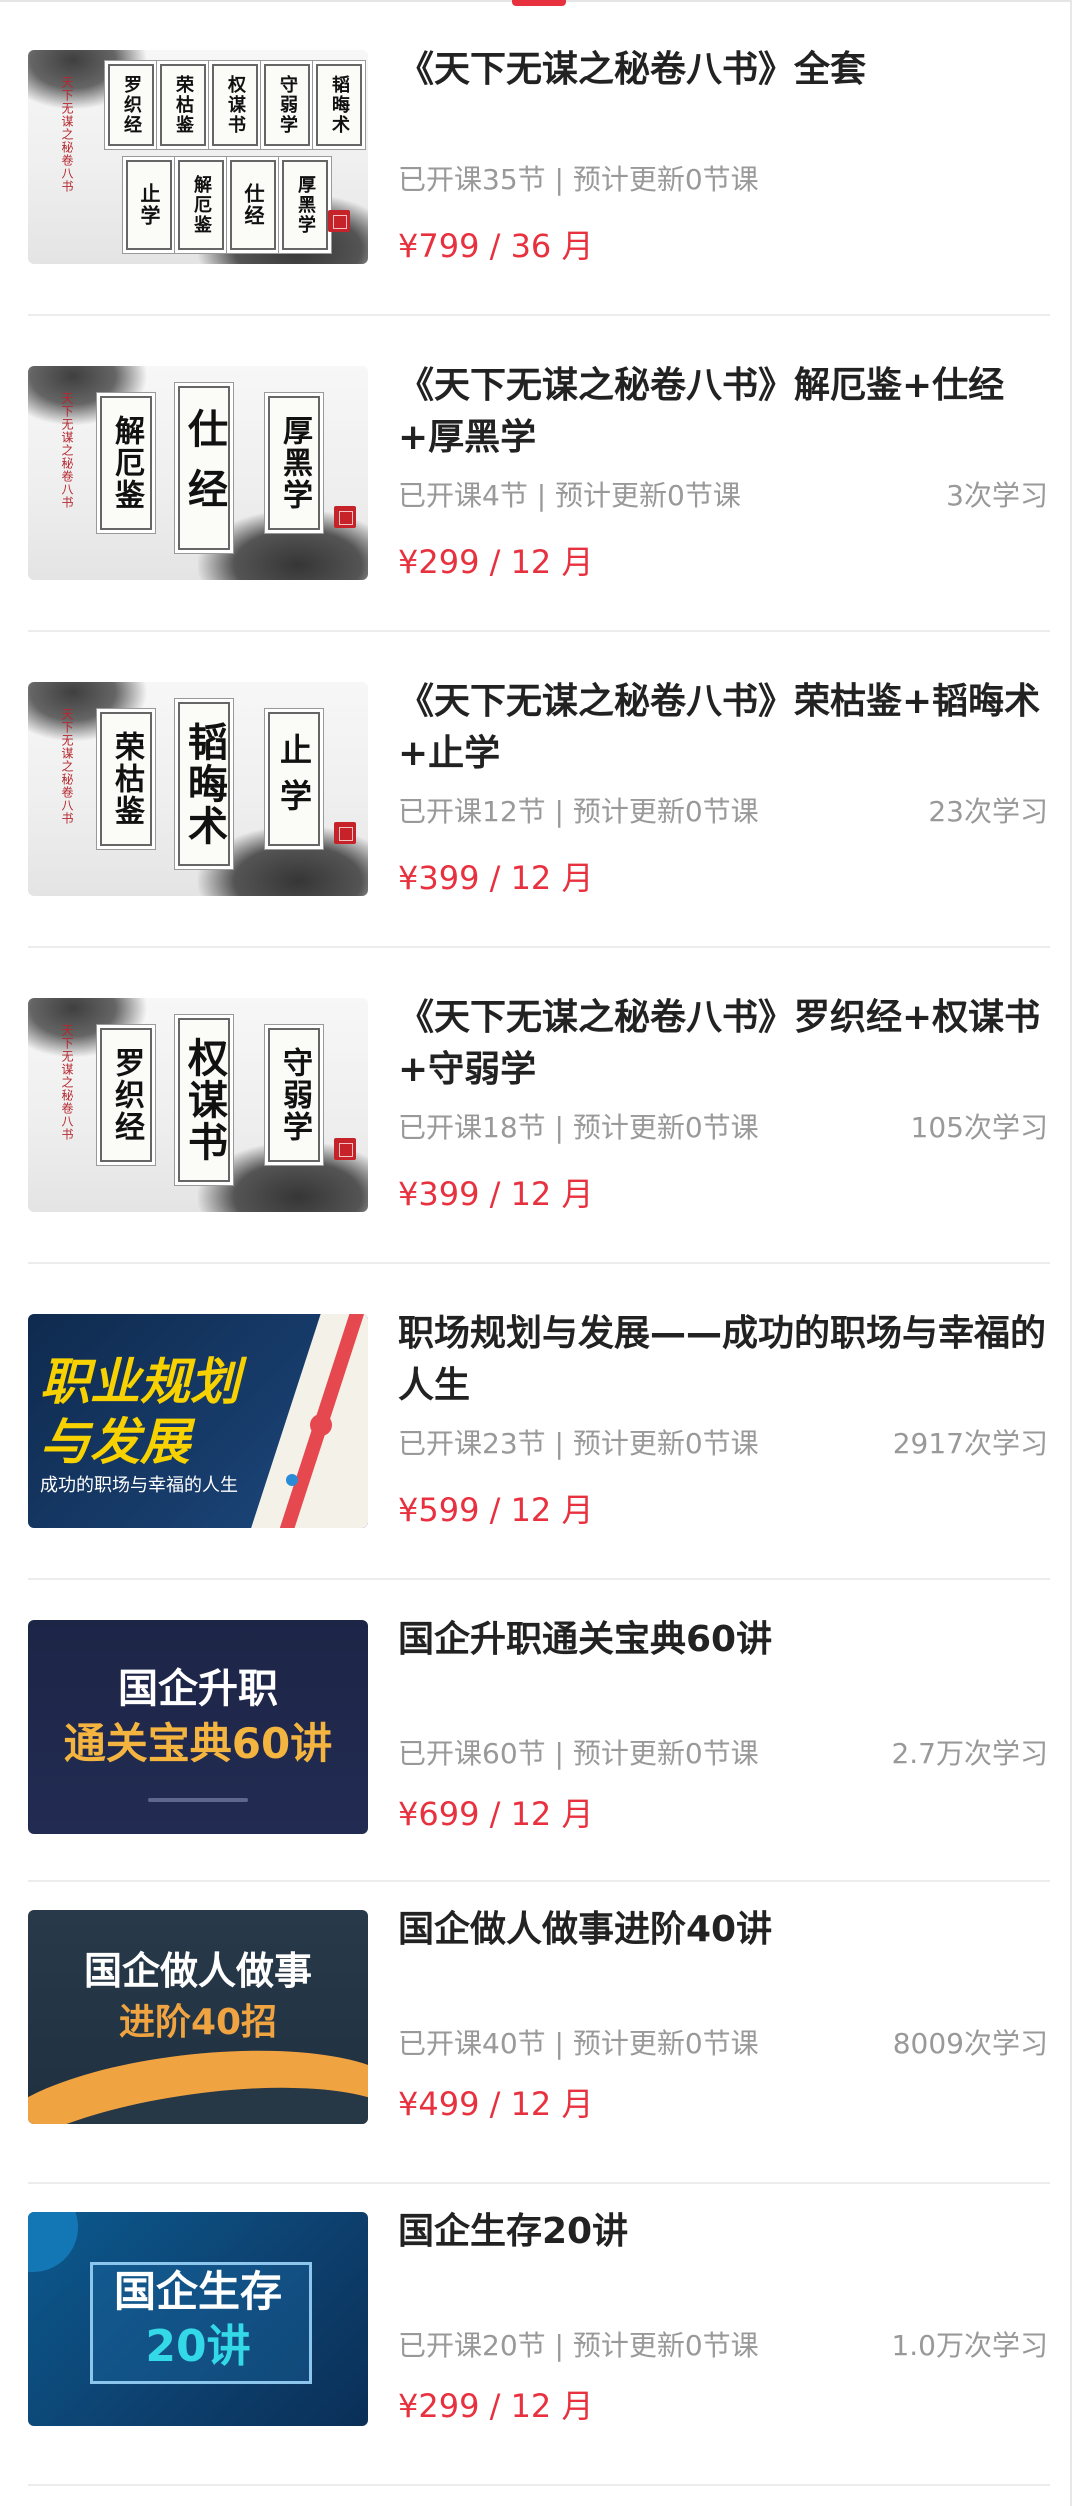  What do you see at coordinates (53, 2242) in the screenshot?
I see `ring-decoration` at bounding box center [53, 2242].